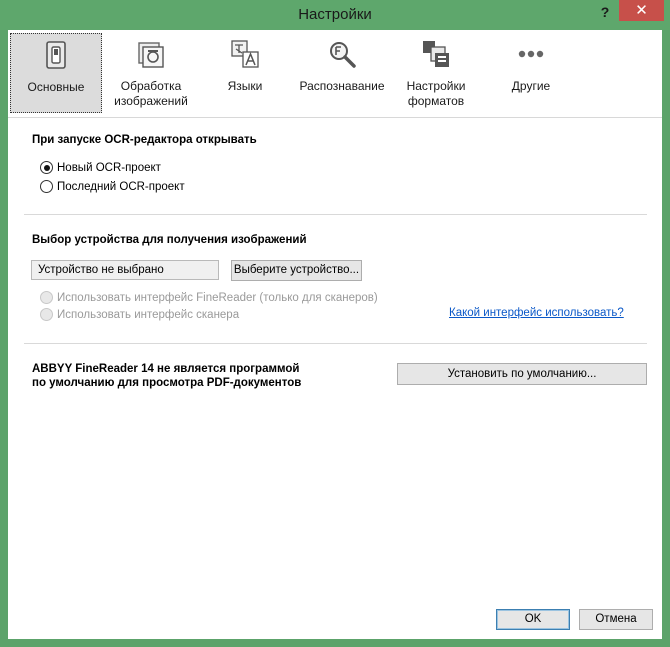  I want to click on close-button: ✕, so click(641, 10).